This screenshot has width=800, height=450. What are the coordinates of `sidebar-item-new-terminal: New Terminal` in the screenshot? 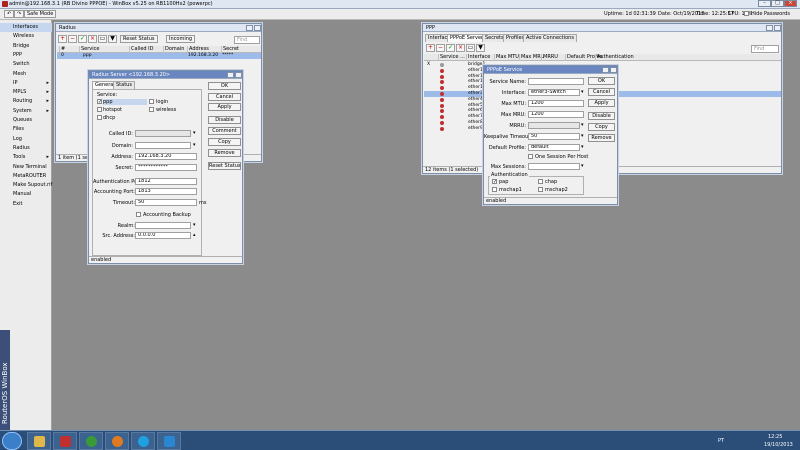 It's located at (26, 167).